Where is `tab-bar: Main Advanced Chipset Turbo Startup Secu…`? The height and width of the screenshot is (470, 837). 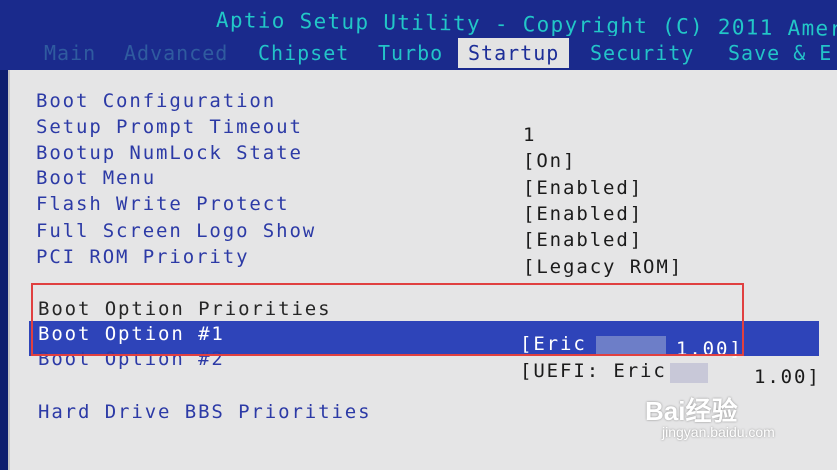 tab-bar: Main Advanced Chipset Turbo Startup Secu… is located at coordinates (418, 53).